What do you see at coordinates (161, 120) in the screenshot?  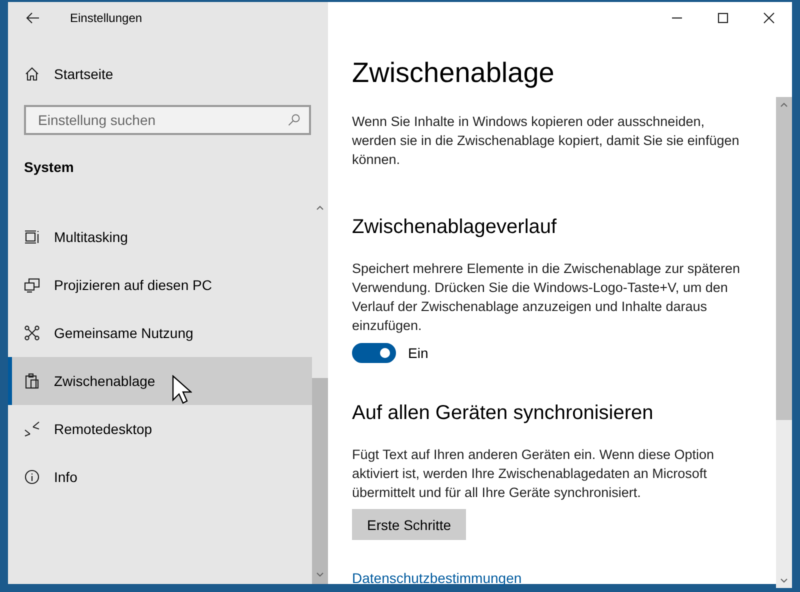 I see `search-input: Einstellung suchen` at bounding box center [161, 120].